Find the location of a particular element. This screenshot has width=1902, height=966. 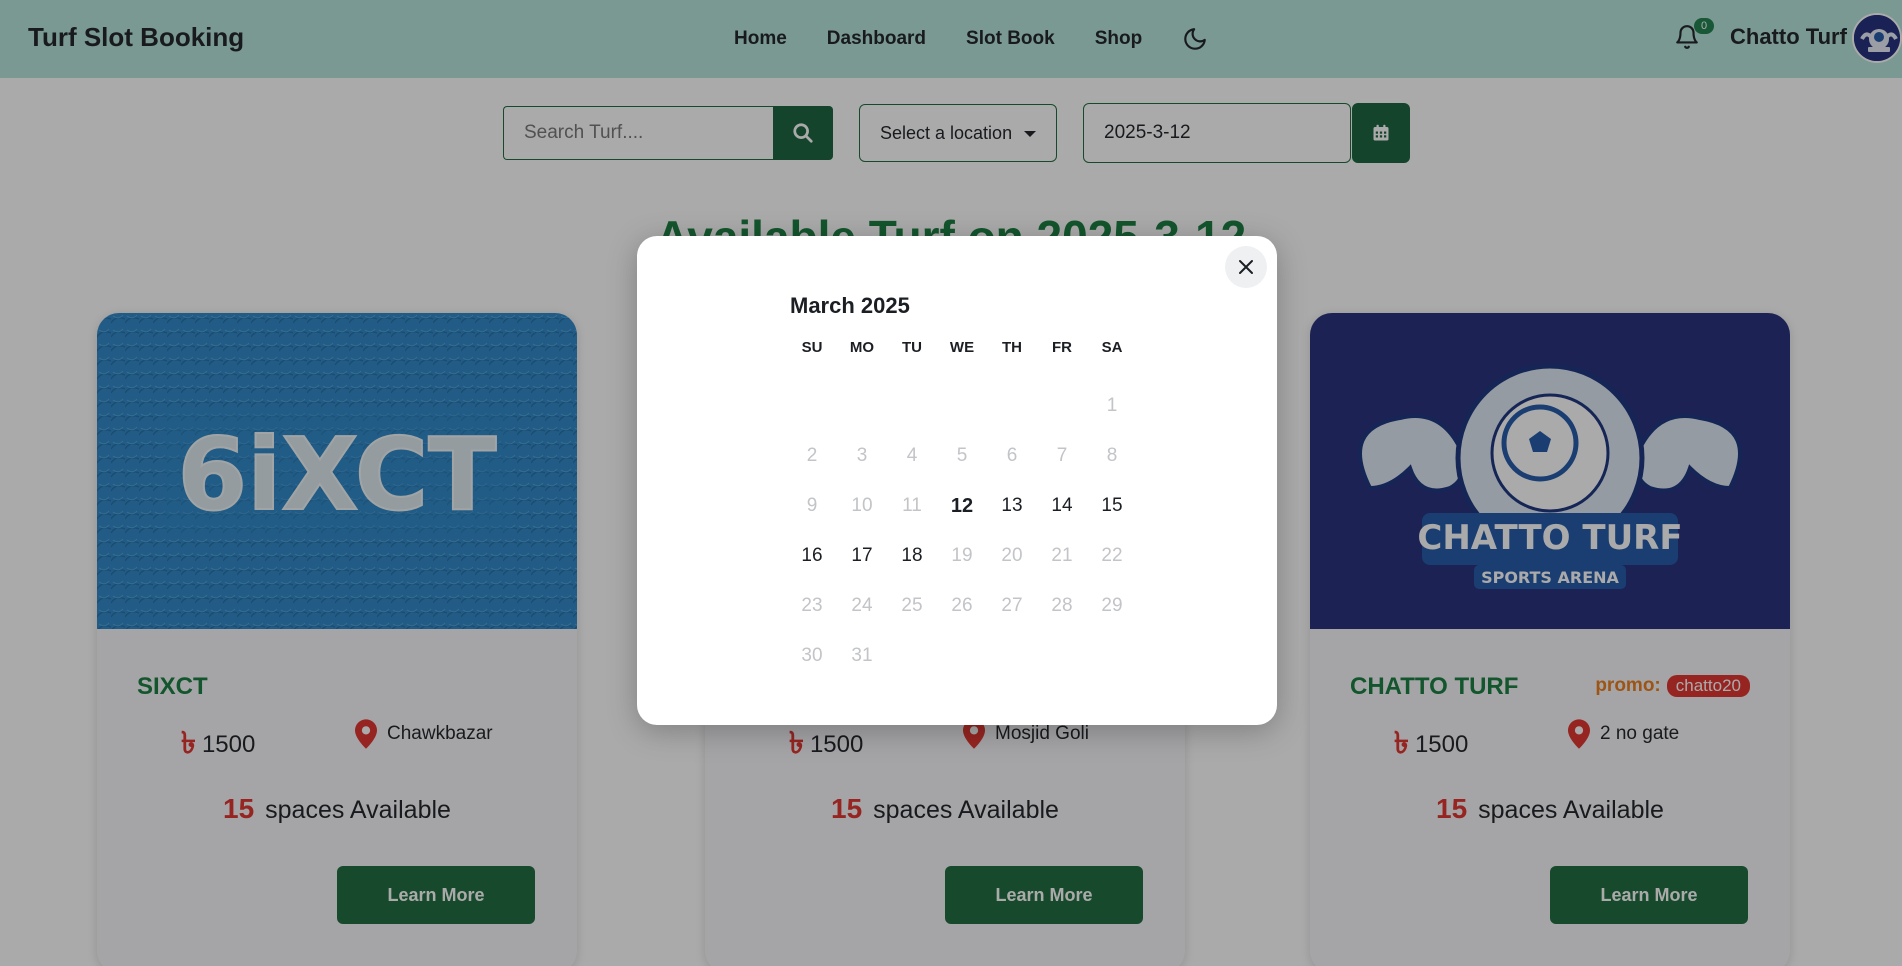

calendar-week: 9 10 11 12 13 14 15 is located at coordinates (962, 506).